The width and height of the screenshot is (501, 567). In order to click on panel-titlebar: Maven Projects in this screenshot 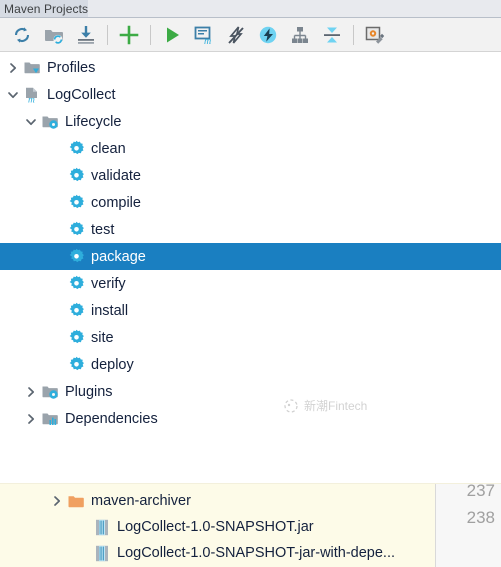, I will do `click(250, 9)`.